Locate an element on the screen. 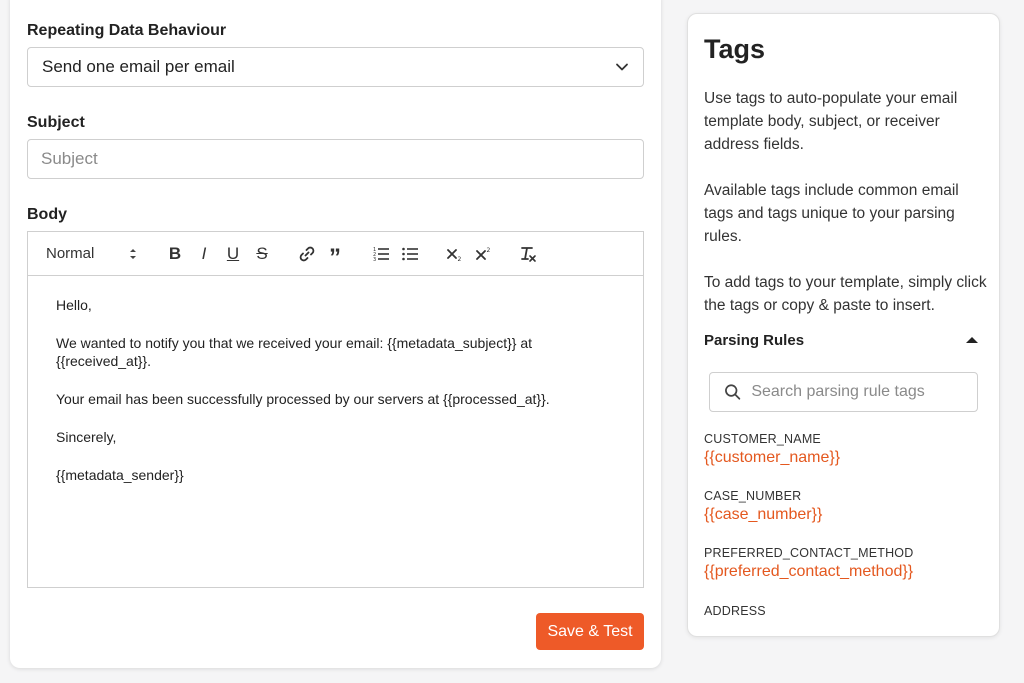 The width and height of the screenshot is (1024, 683). strikethrough-icon: S is located at coordinates (262, 253).